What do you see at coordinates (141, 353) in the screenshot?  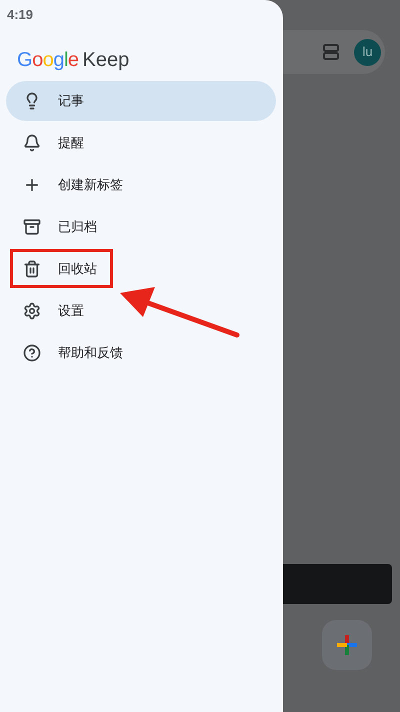 I see `drawer-item: 帮助和反馈` at bounding box center [141, 353].